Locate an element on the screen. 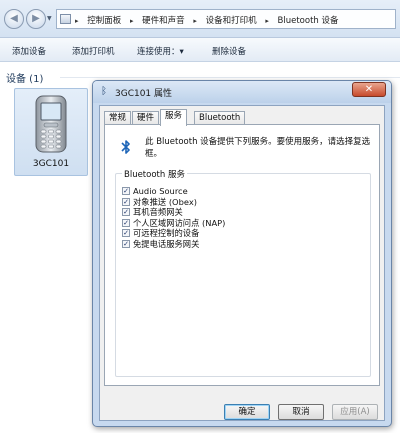 The height and width of the screenshot is (433, 400). forward-arrow-icon: ▶ is located at coordinates (36, 18).